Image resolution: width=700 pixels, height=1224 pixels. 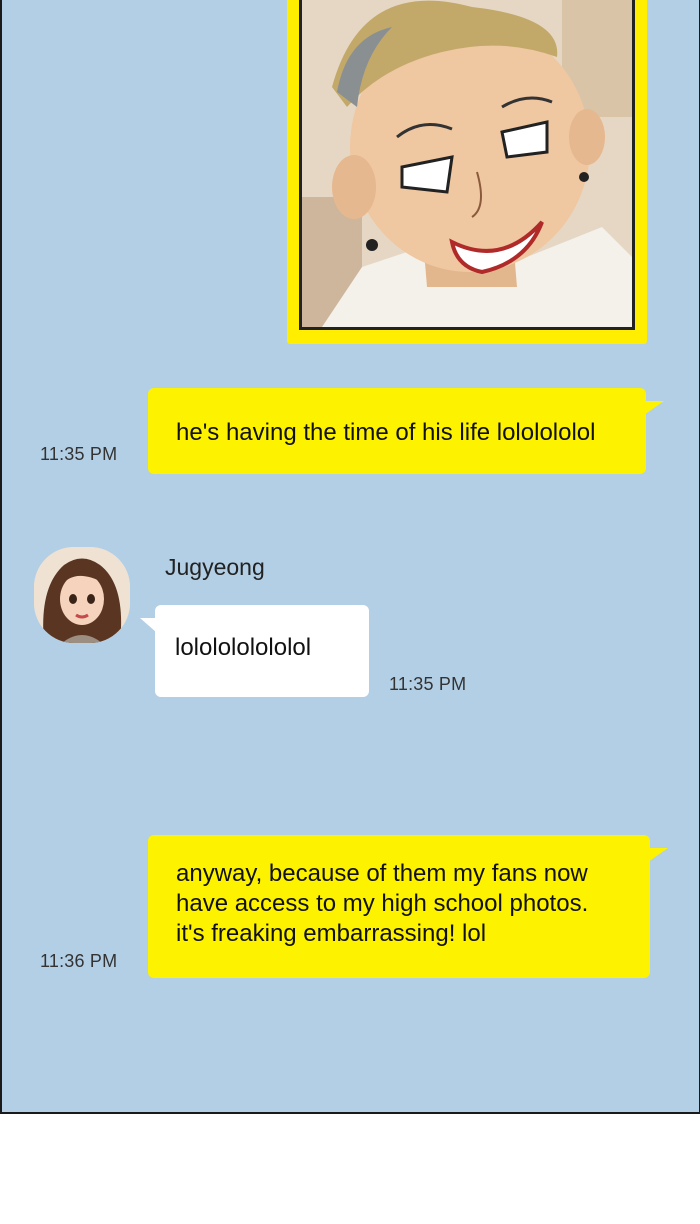 I want to click on avatar-icon, so click(x=82, y=595).